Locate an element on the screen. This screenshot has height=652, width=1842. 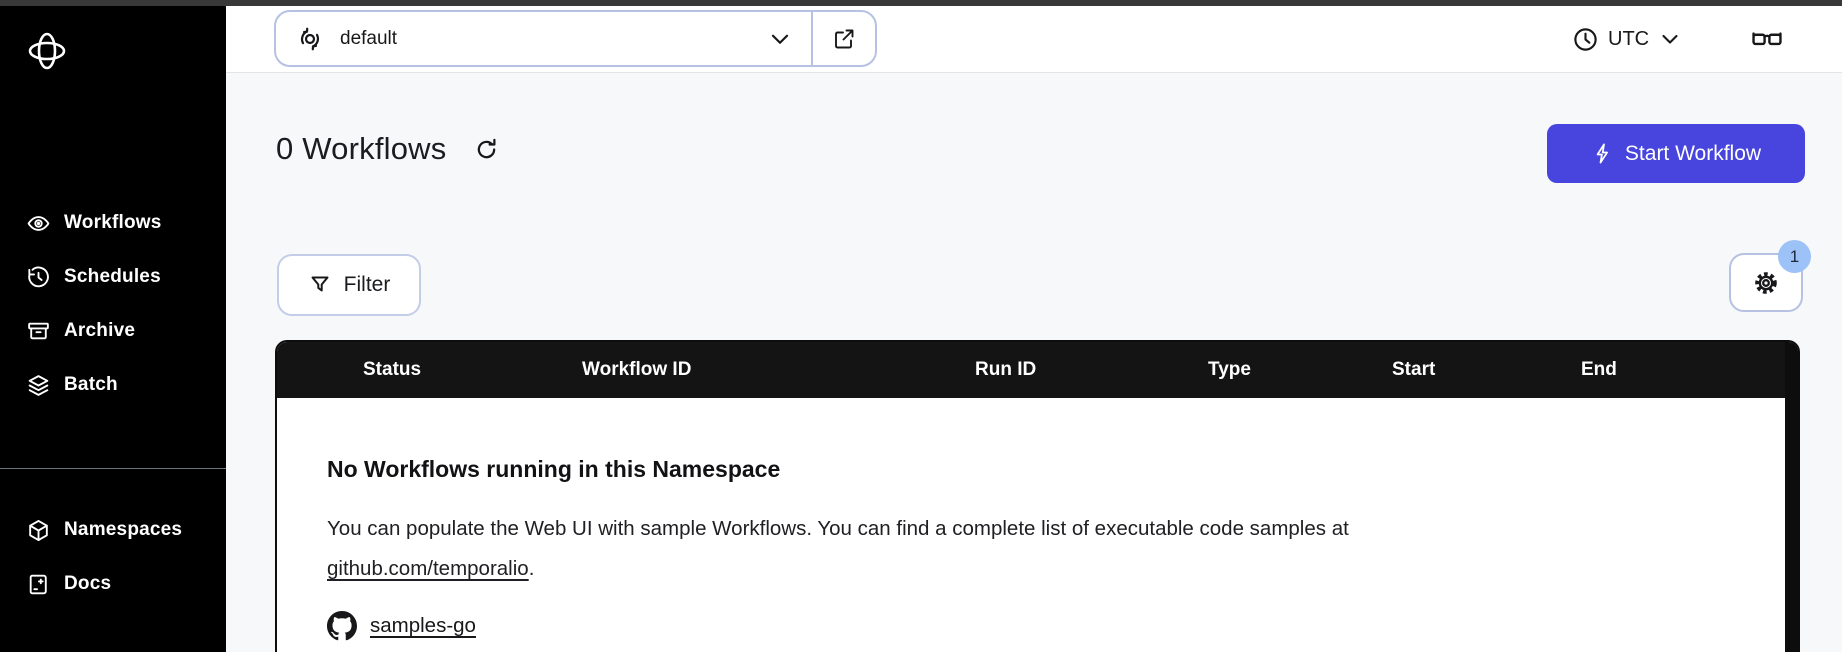
table-header: Status Workflow ID Run ID Type Start End is located at coordinates (1037, 370).